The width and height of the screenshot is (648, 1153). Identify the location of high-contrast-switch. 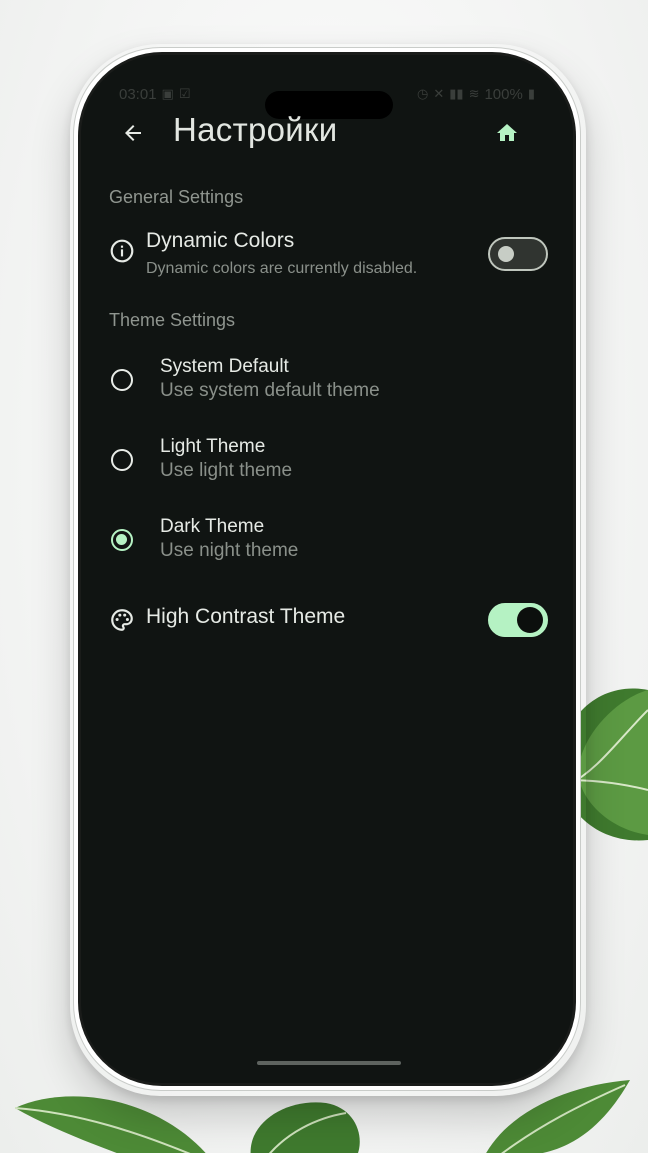
(518, 620).